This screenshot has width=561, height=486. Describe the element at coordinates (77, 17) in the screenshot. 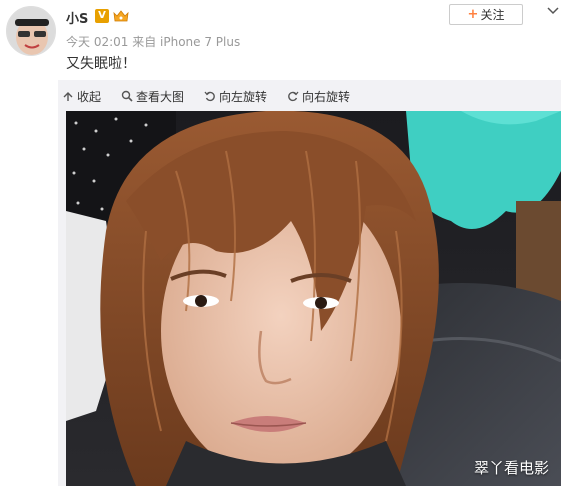

I see `author-name: 小S` at that location.